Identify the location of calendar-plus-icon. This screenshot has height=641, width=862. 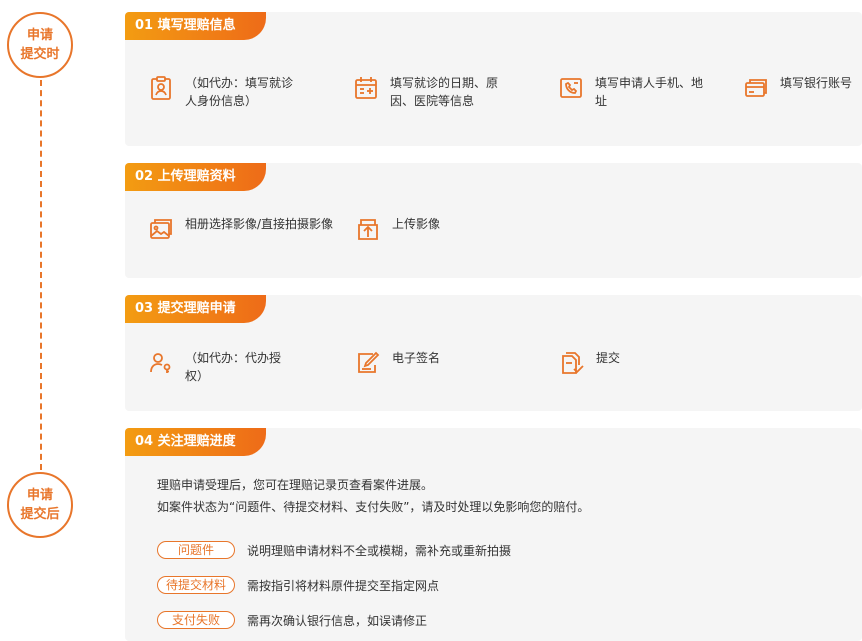
(366, 88).